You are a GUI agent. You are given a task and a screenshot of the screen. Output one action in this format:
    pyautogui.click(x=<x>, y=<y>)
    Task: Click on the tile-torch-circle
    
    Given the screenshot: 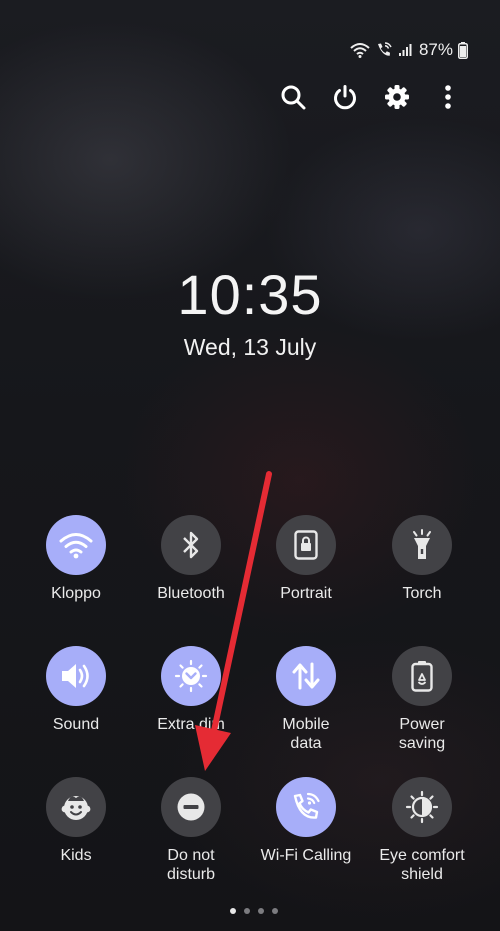 What is the action you would take?
    pyautogui.click(x=422, y=545)
    